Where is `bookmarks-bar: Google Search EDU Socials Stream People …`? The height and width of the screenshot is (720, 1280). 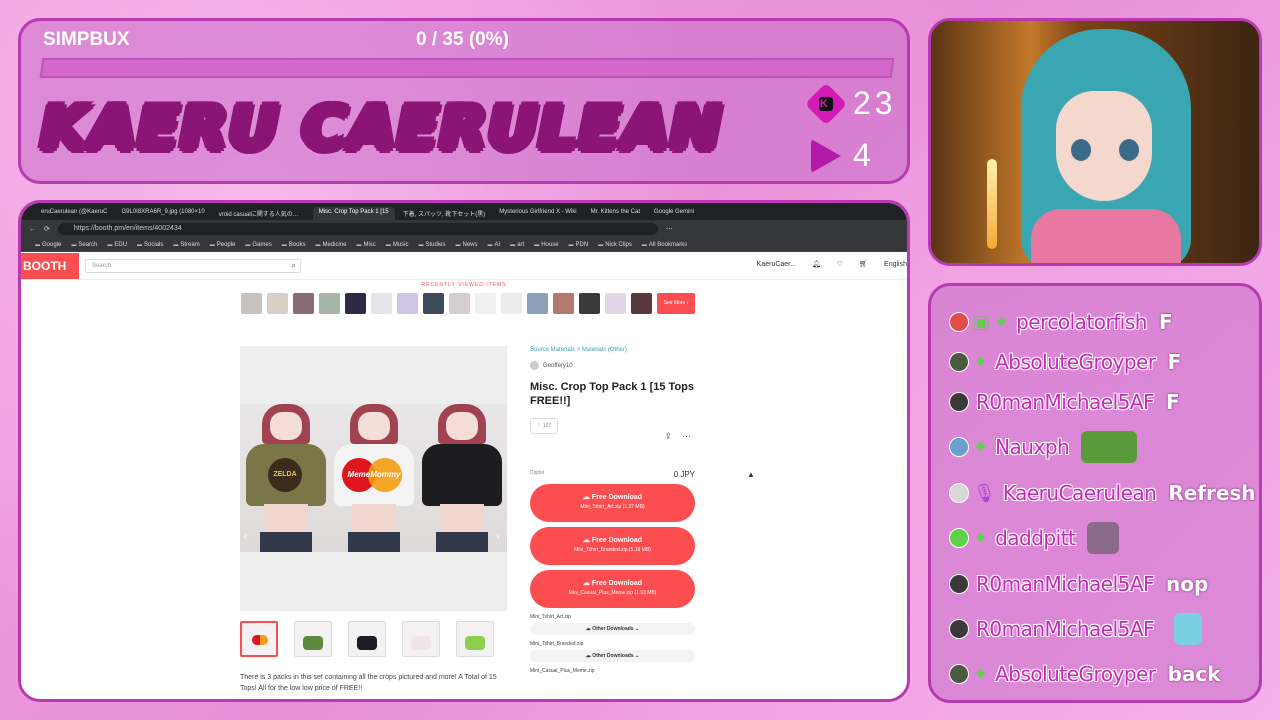 bookmarks-bar: Google Search EDU Socials Stream People … is located at coordinates (464, 245).